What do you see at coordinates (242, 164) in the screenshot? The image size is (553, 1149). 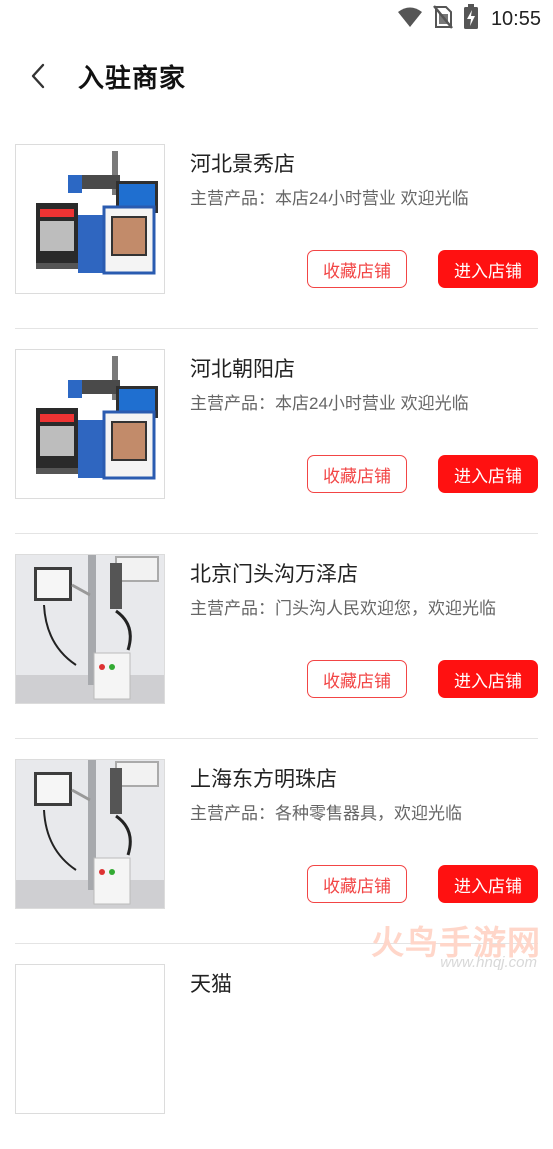 I see `store-name: 河北景秀店` at bounding box center [242, 164].